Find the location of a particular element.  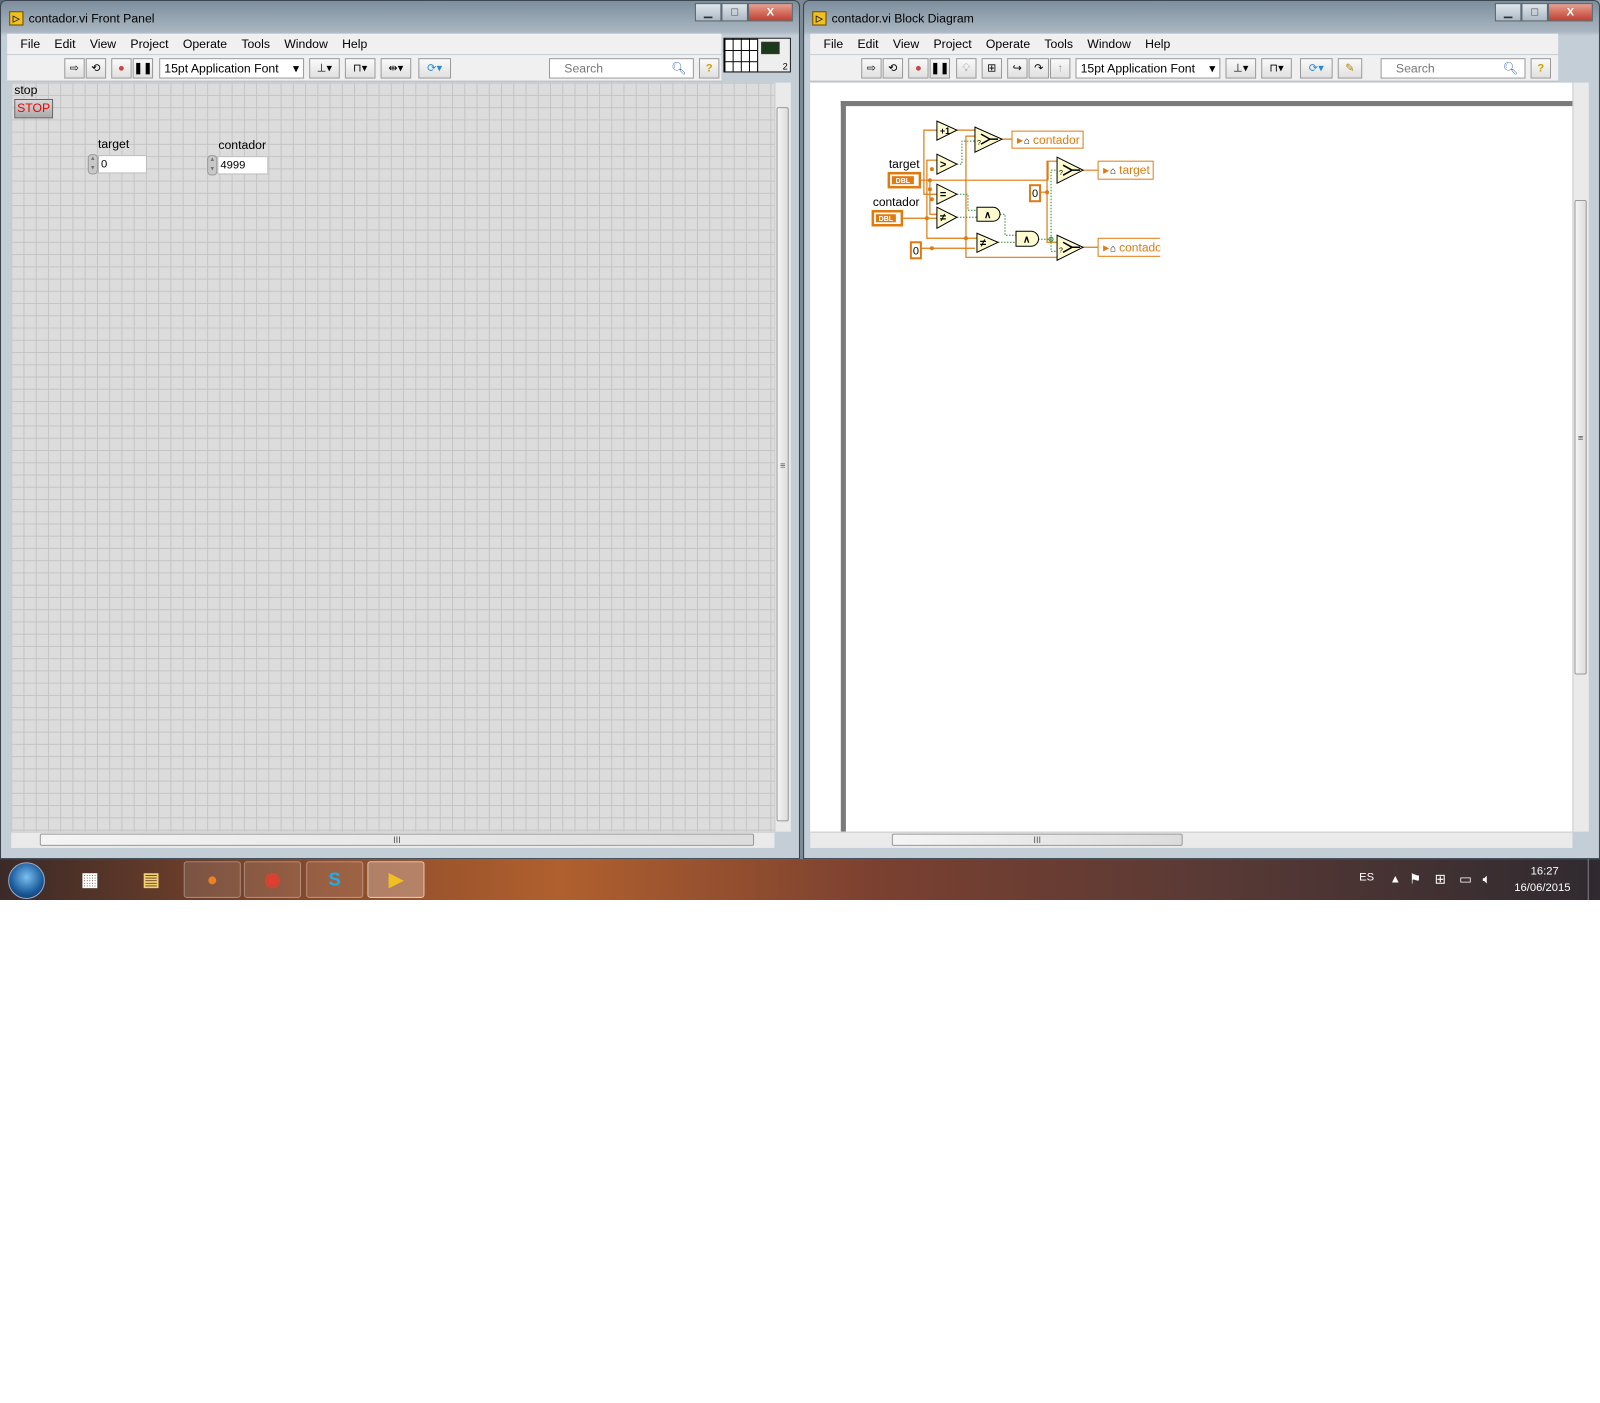

taskbar-firefox-icon: ● is located at coordinates (212, 879).